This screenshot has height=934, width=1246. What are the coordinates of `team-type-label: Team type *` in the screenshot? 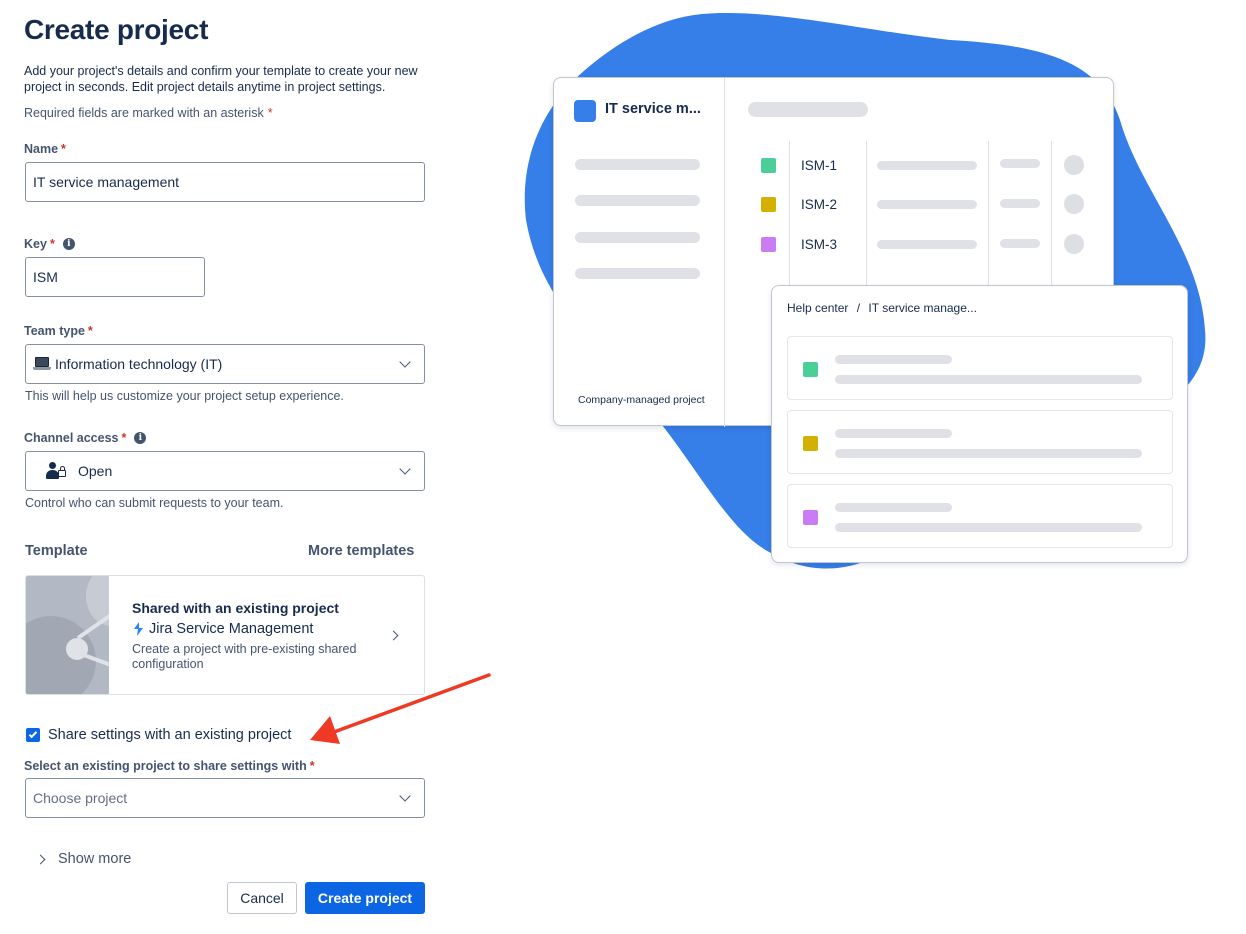 It's located at (58, 331).